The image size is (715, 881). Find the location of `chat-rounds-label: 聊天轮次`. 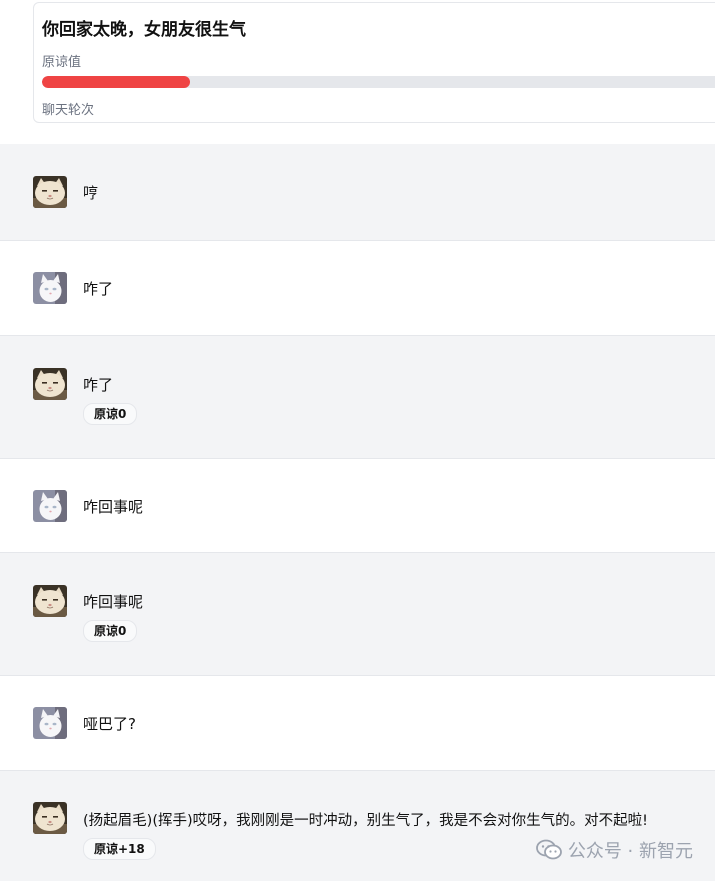

chat-rounds-label: 聊天轮次 is located at coordinates (68, 110).